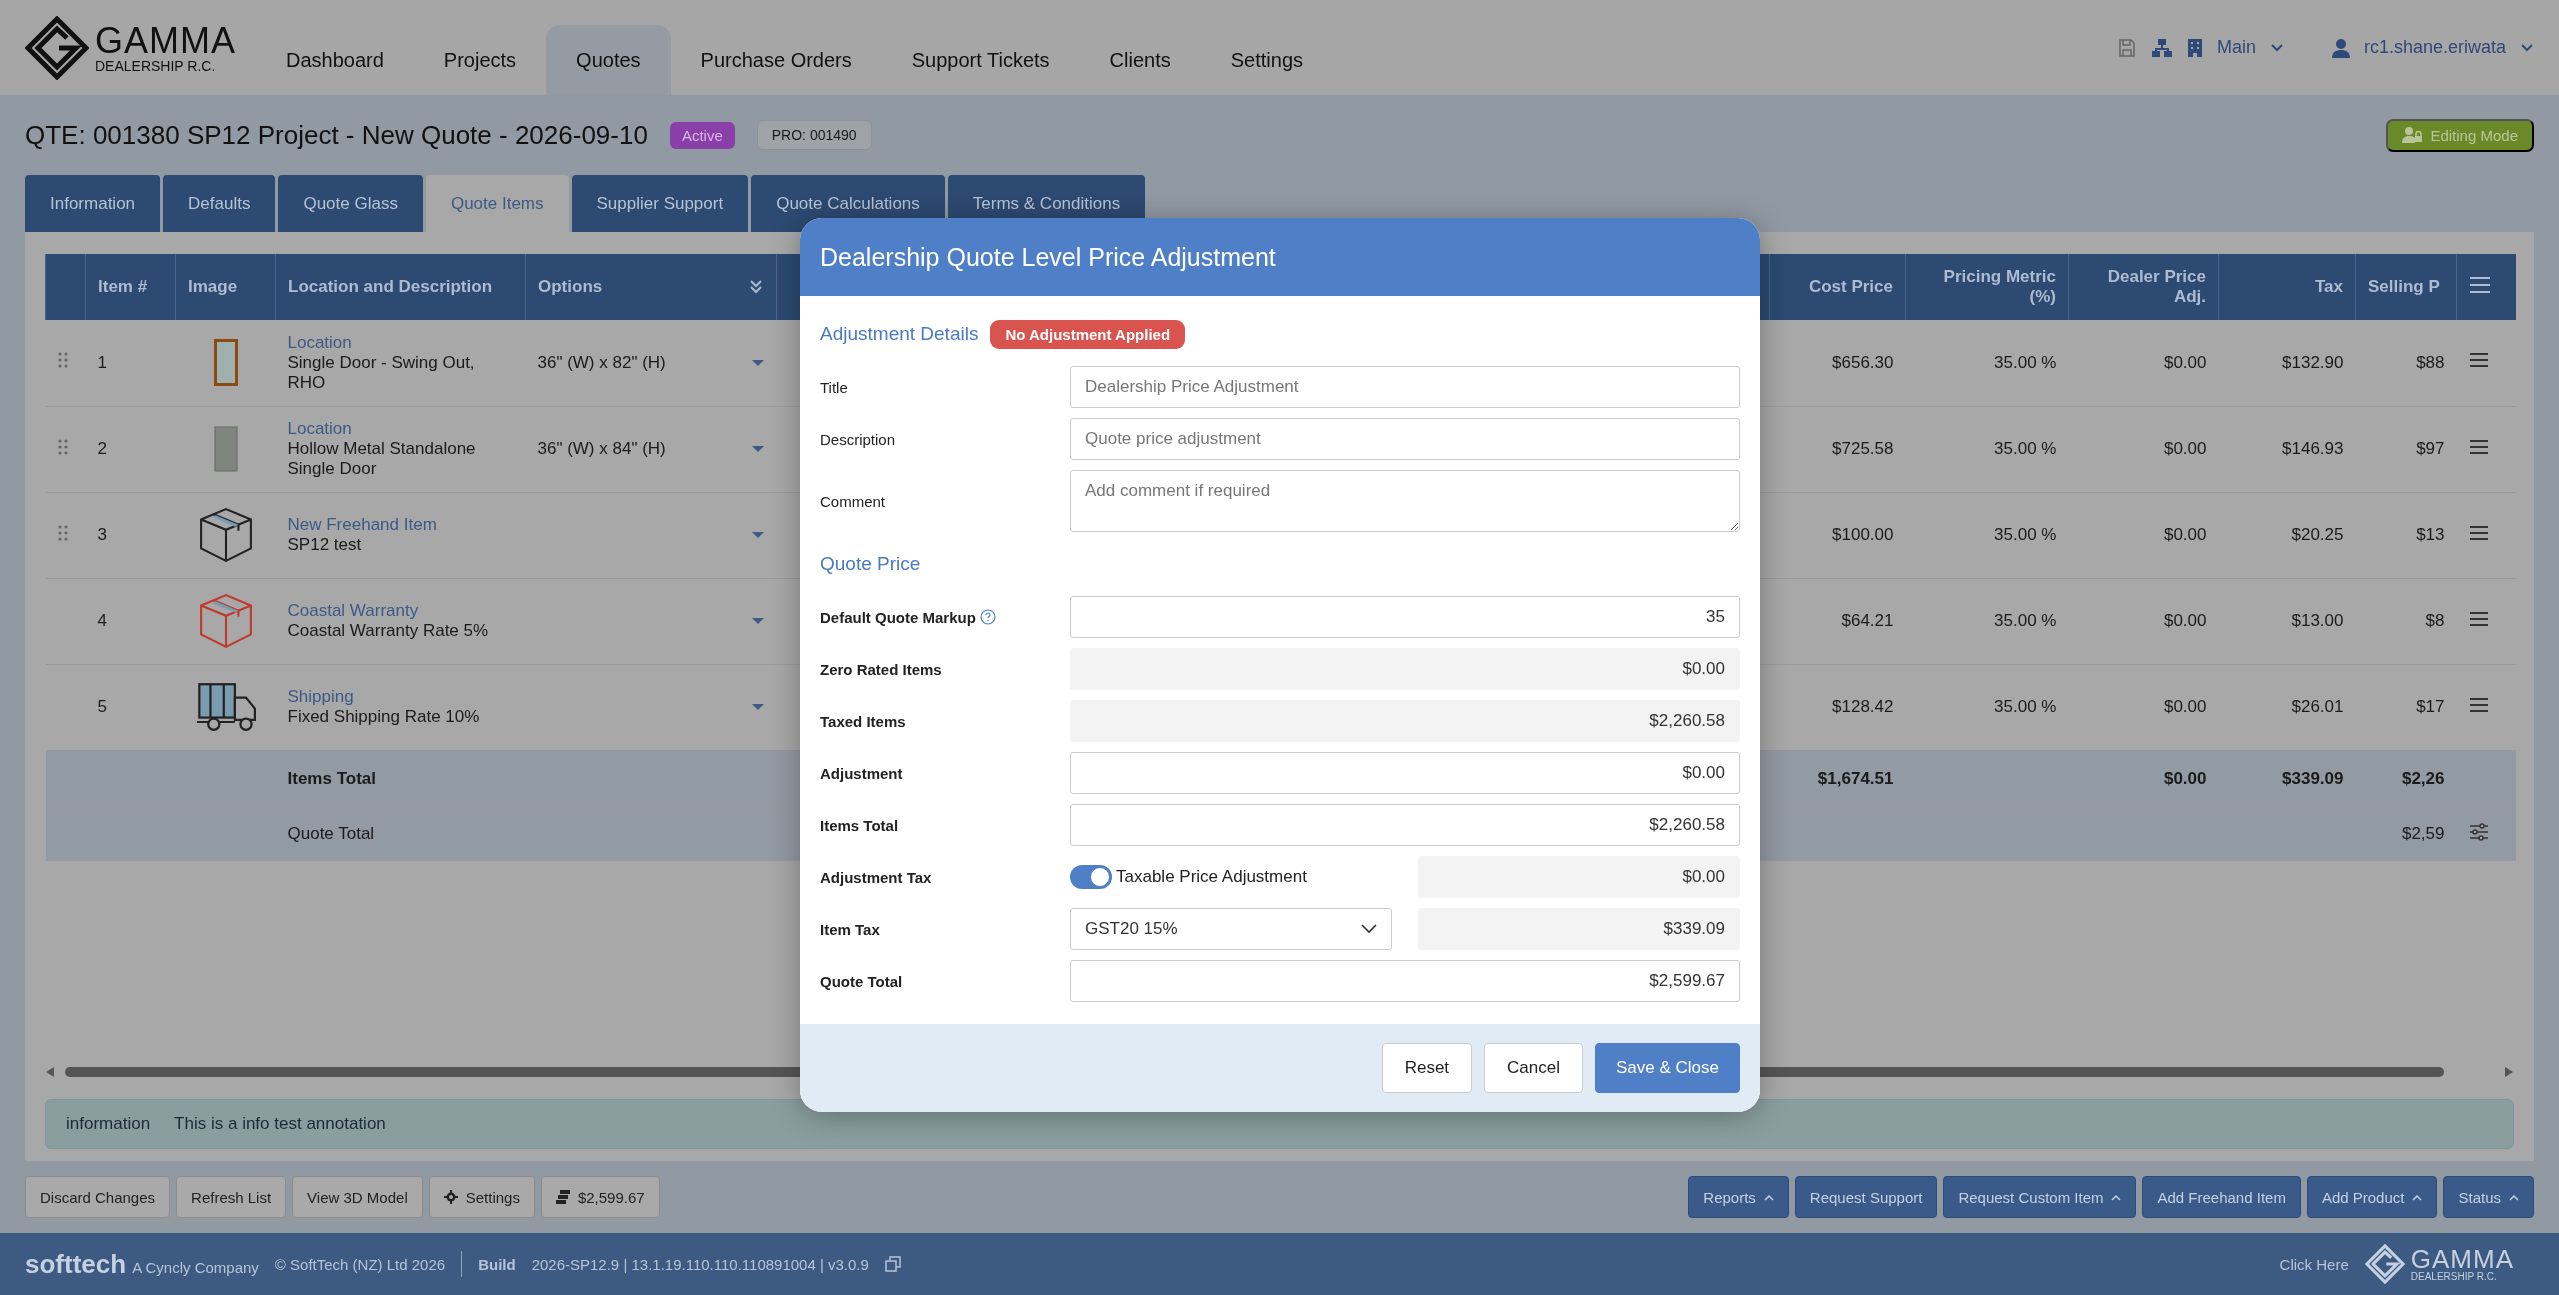 The height and width of the screenshot is (1295, 2559). I want to click on building-icon, so click(2194, 47).